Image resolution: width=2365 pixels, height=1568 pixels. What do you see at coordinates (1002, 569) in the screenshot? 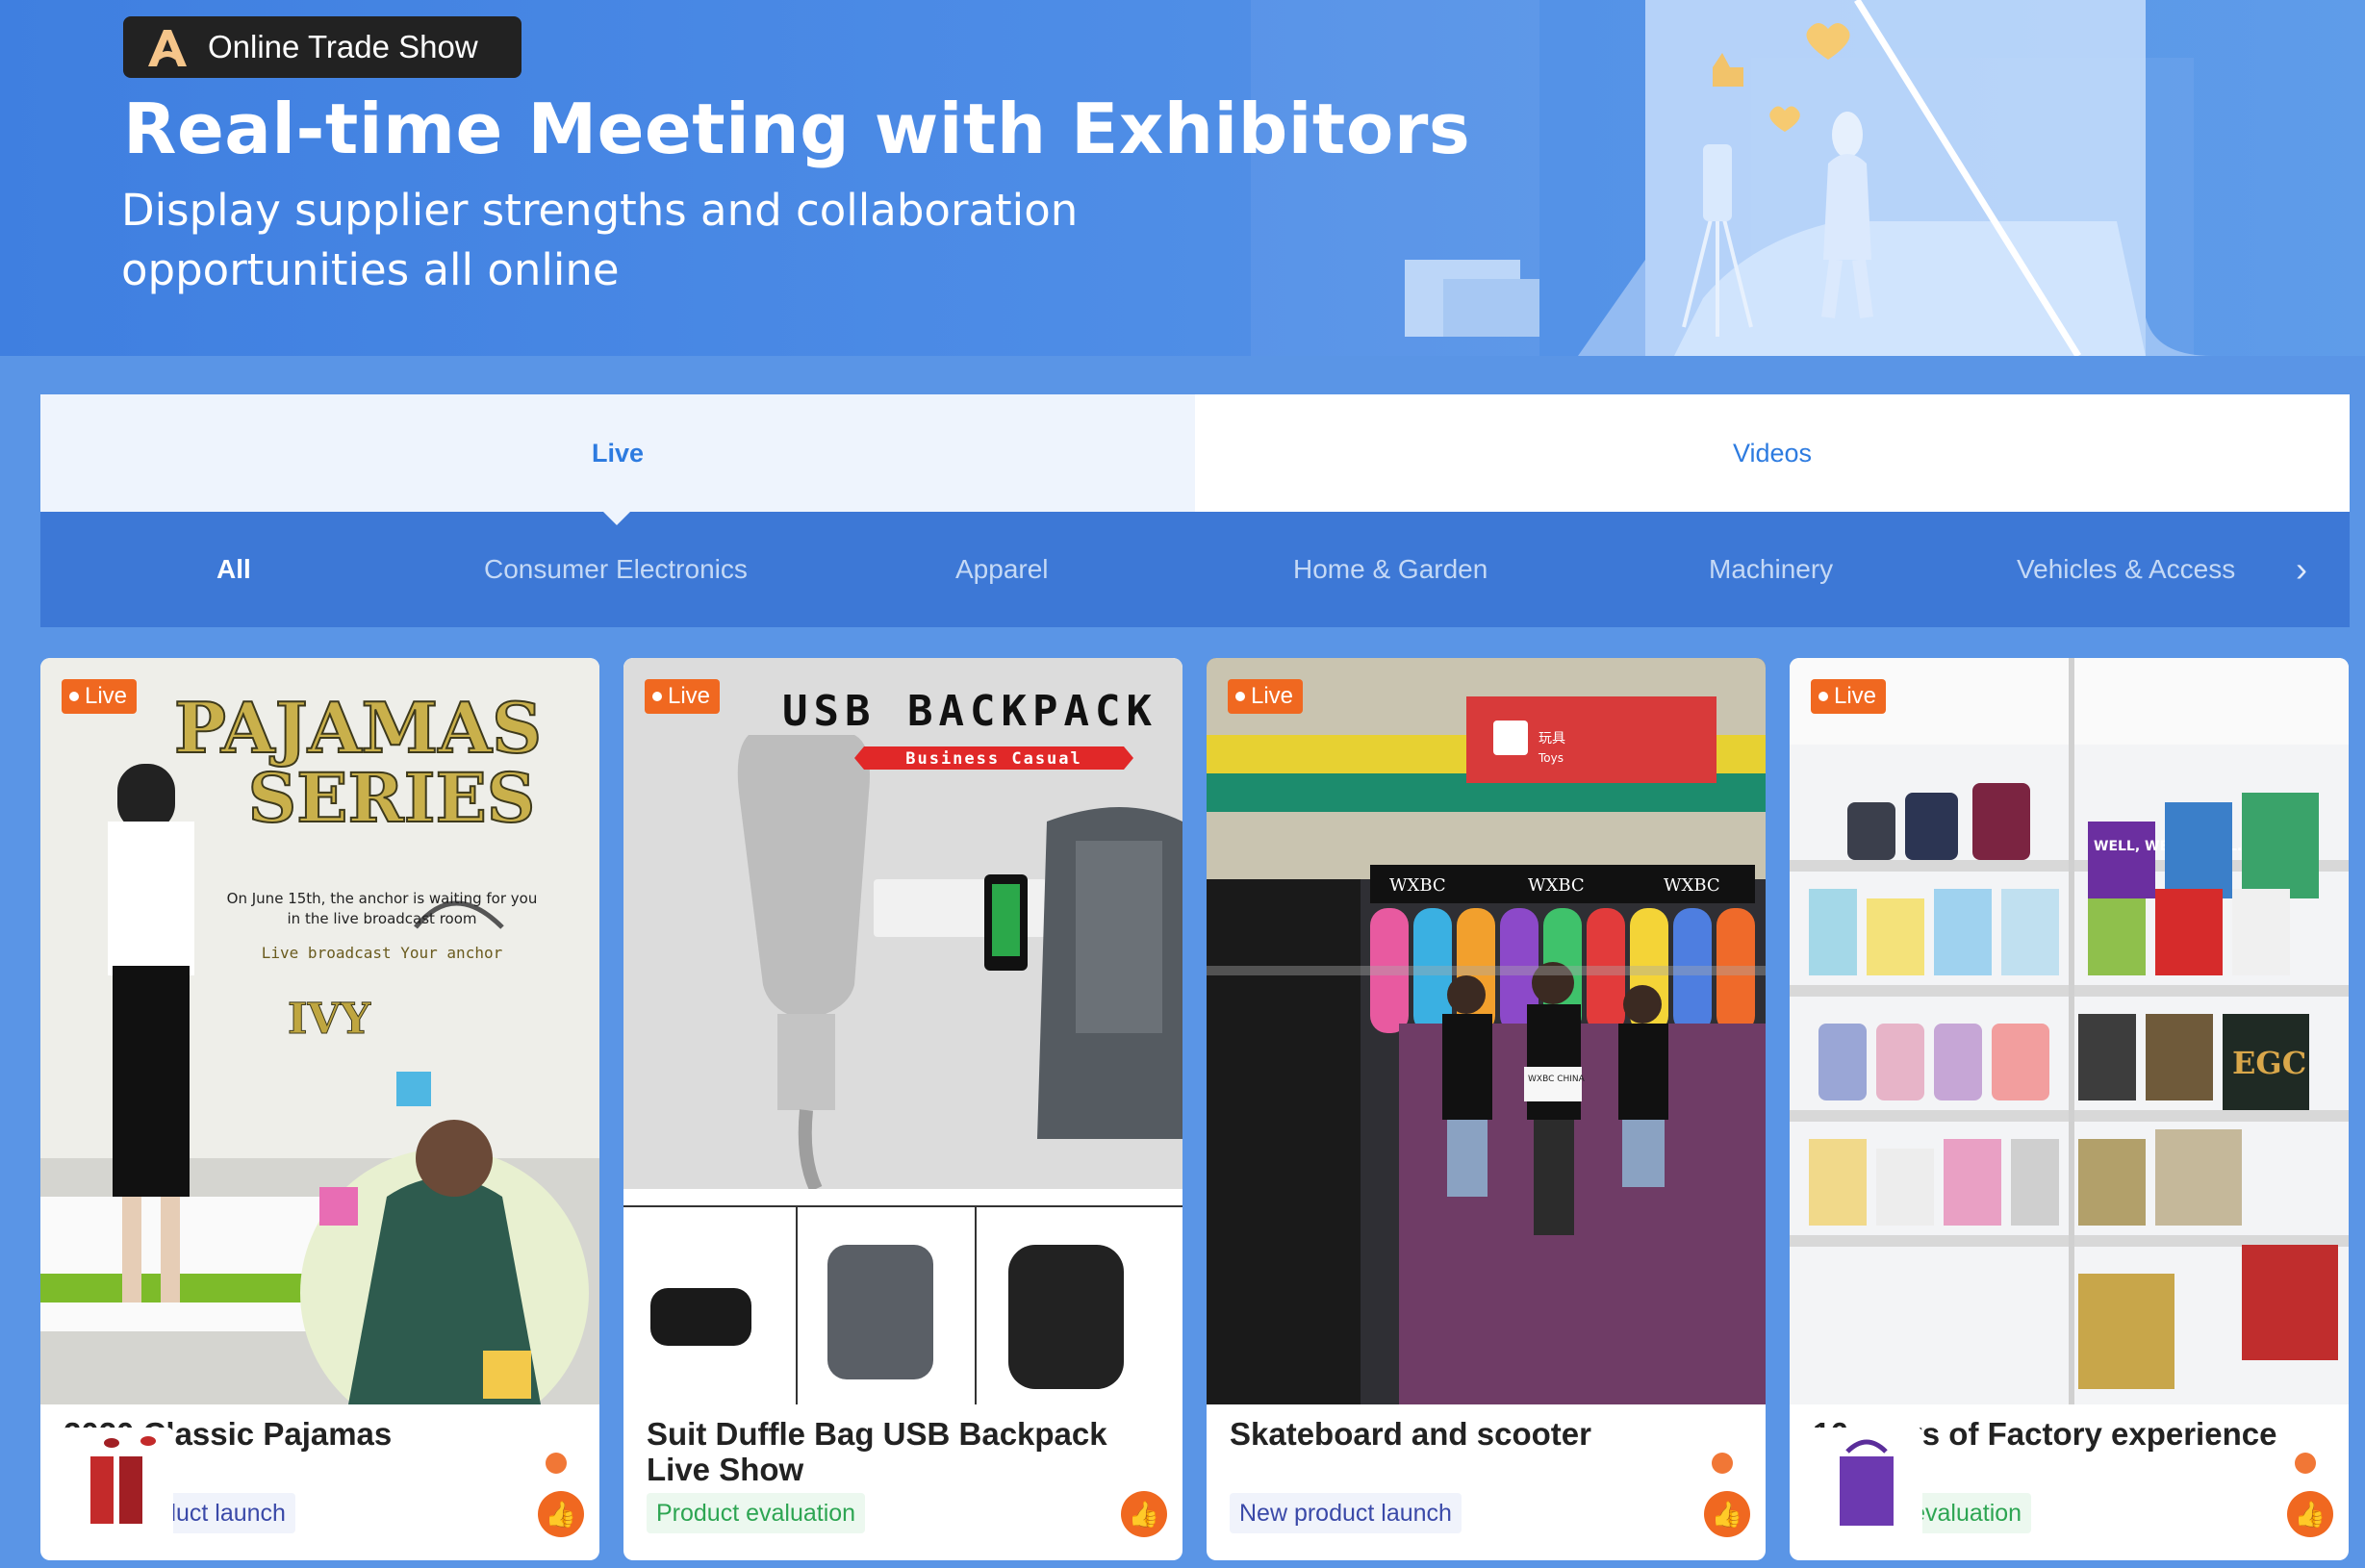
I see `category-apparel: Apparel` at bounding box center [1002, 569].